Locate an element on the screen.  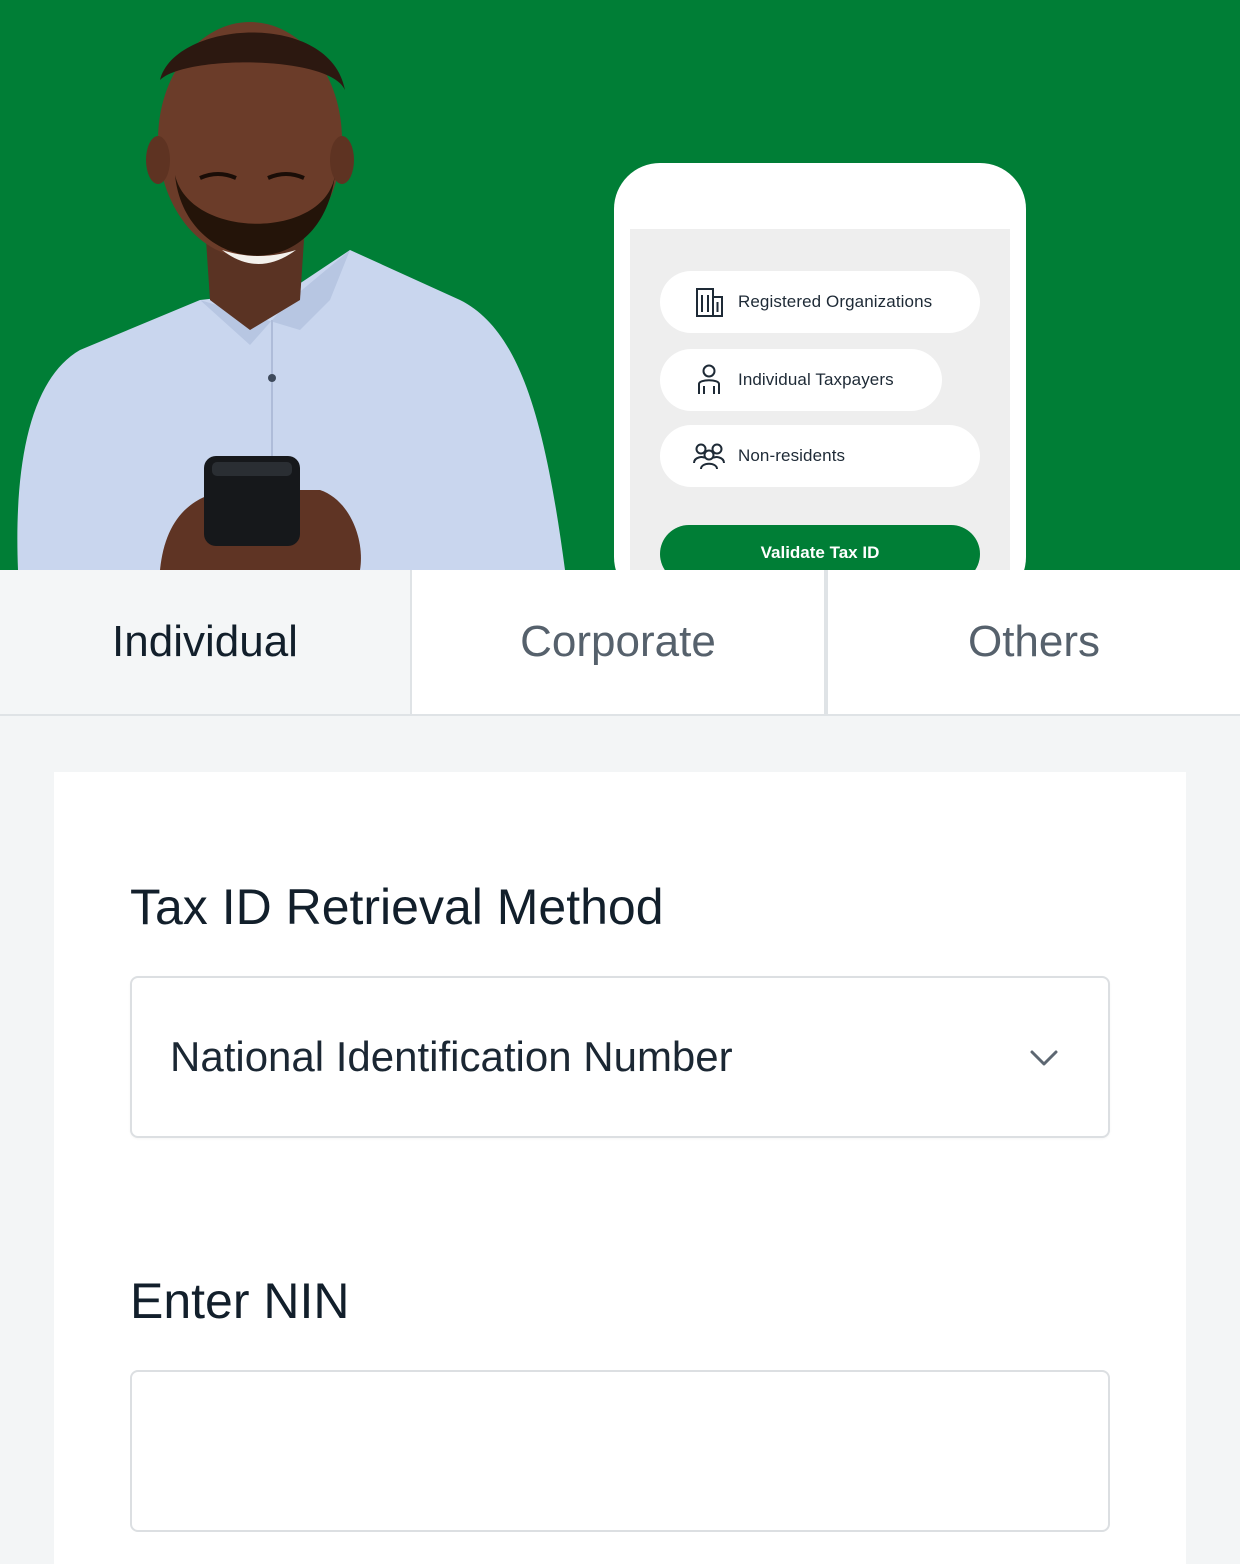
tab-corporate: Corporate is located at coordinates (618, 642).